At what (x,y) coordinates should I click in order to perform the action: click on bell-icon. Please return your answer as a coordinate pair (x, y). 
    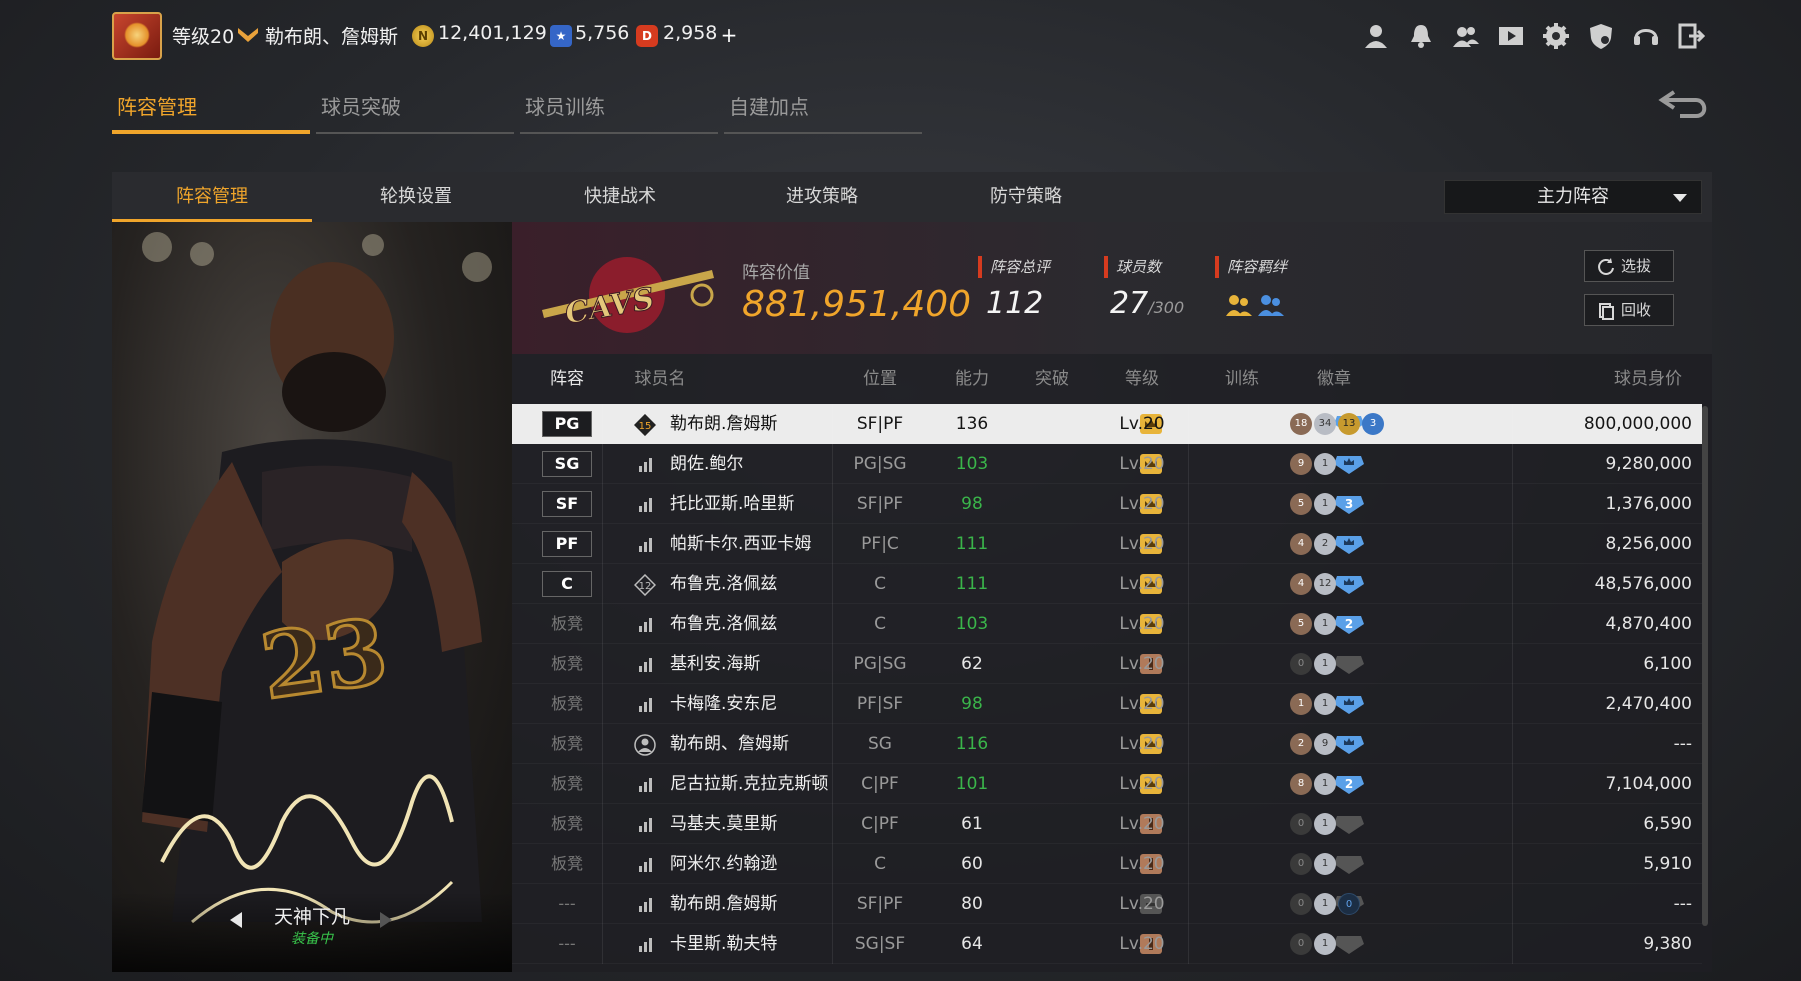
    Looking at the image, I should click on (1421, 36).